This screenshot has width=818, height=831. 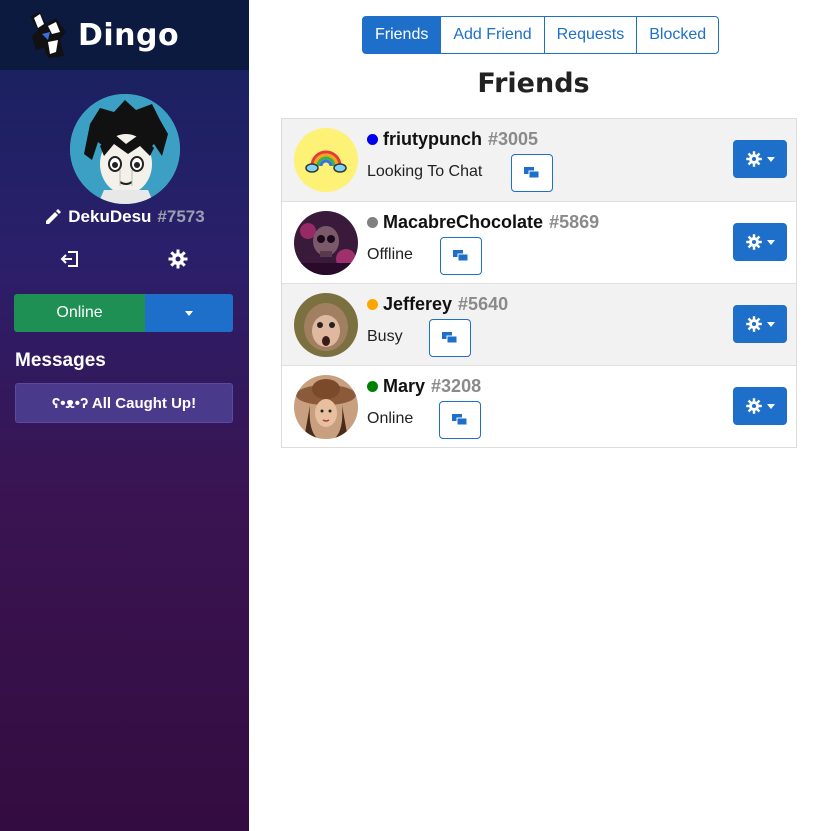 I want to click on friend-discriminator: #5869, so click(x=574, y=222).